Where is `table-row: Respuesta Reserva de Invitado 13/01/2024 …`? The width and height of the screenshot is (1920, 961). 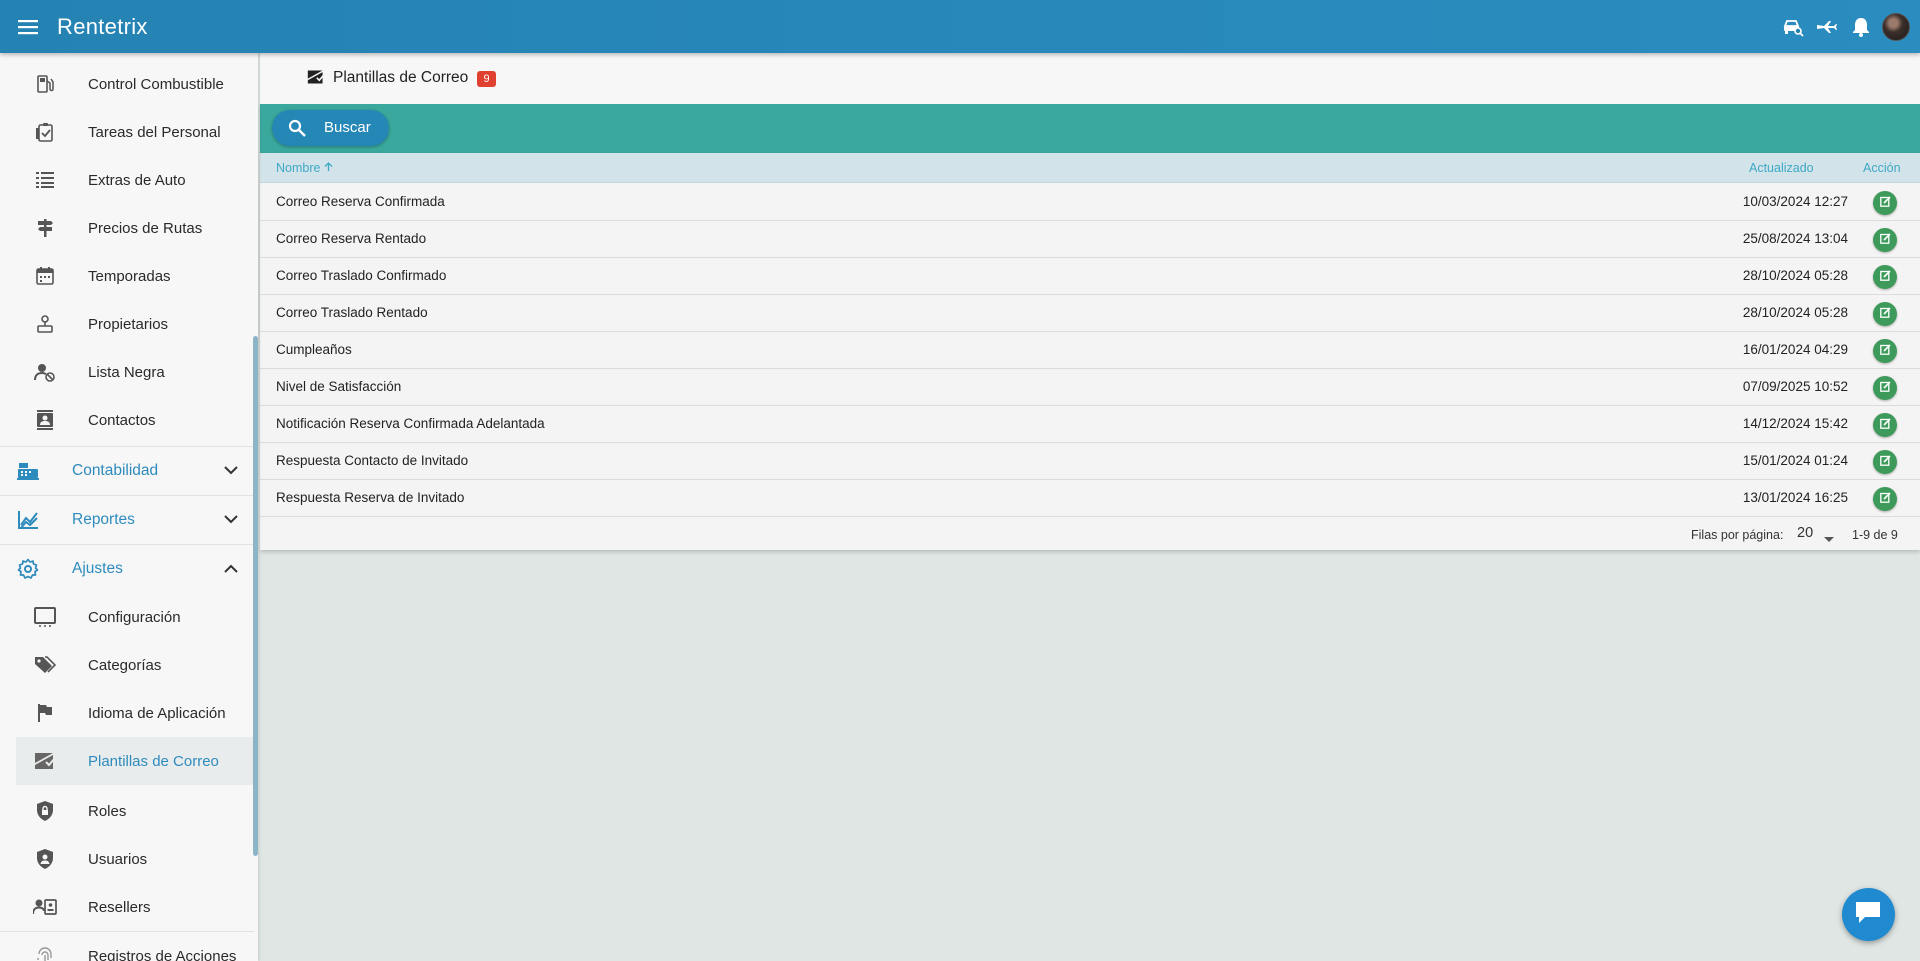
table-row: Respuesta Reserva de Invitado 13/01/2024 … is located at coordinates (1090, 498).